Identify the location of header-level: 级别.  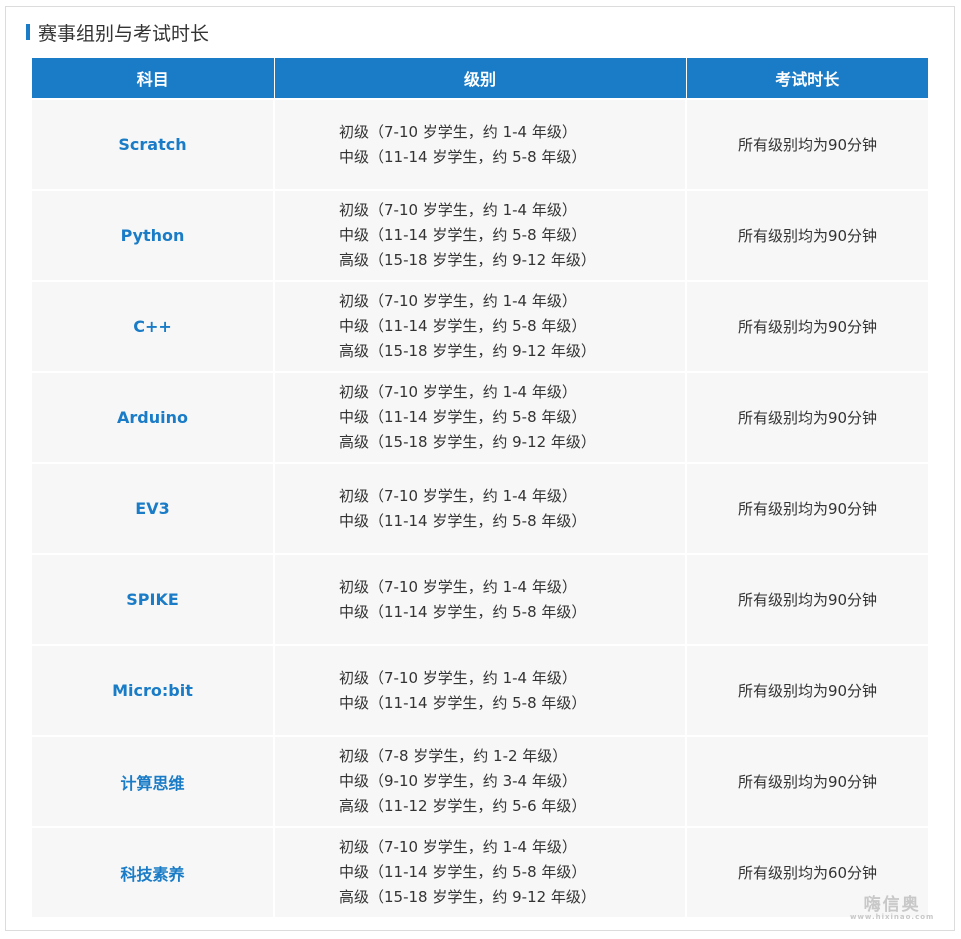
(480, 78).